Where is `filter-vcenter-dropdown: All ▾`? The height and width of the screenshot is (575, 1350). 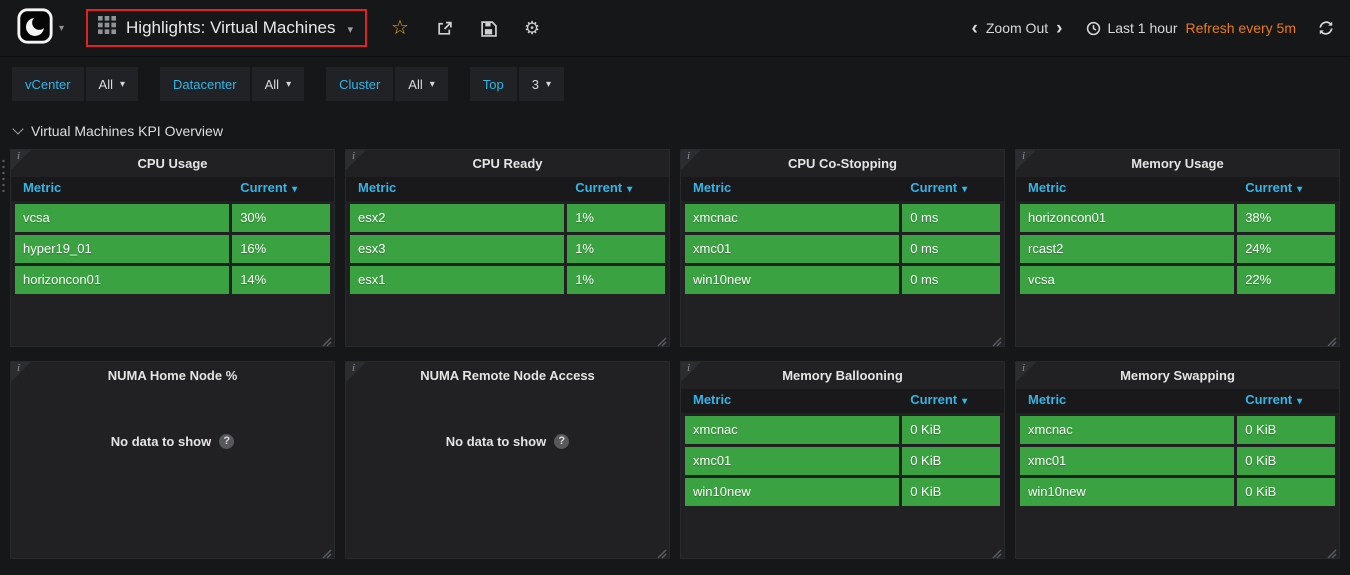 filter-vcenter-dropdown: All ▾ is located at coordinates (112, 84).